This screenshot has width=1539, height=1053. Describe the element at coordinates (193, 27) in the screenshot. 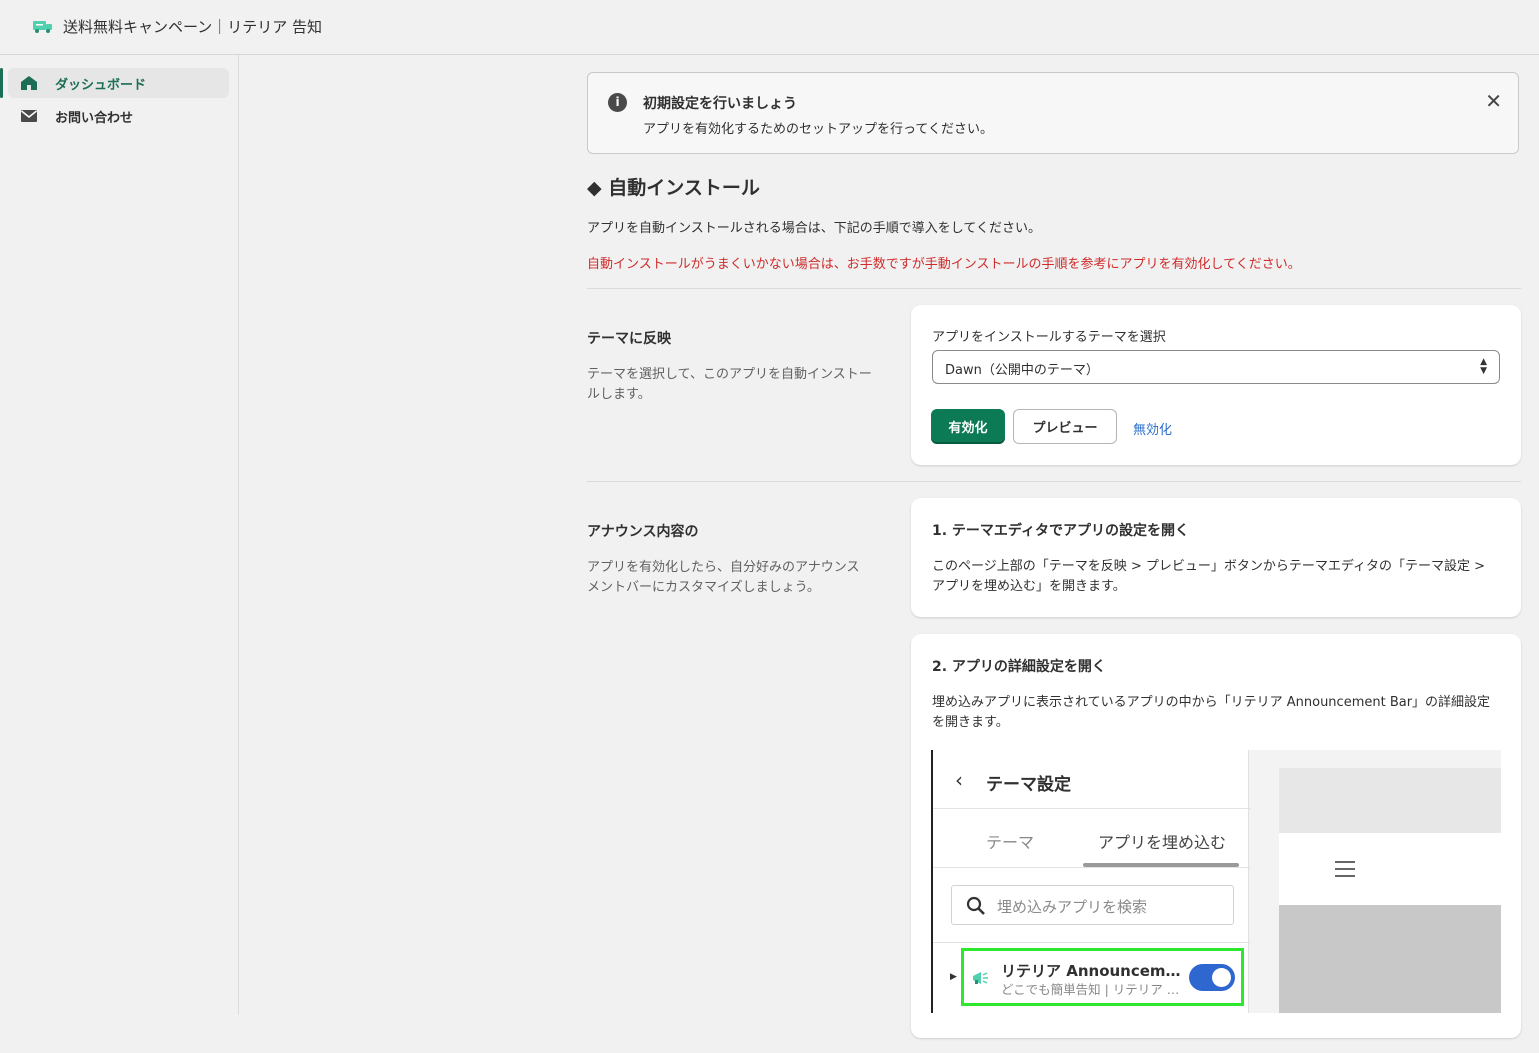

I see `app-title: 送料無料キャンペーン｜リテリア 告知` at that location.